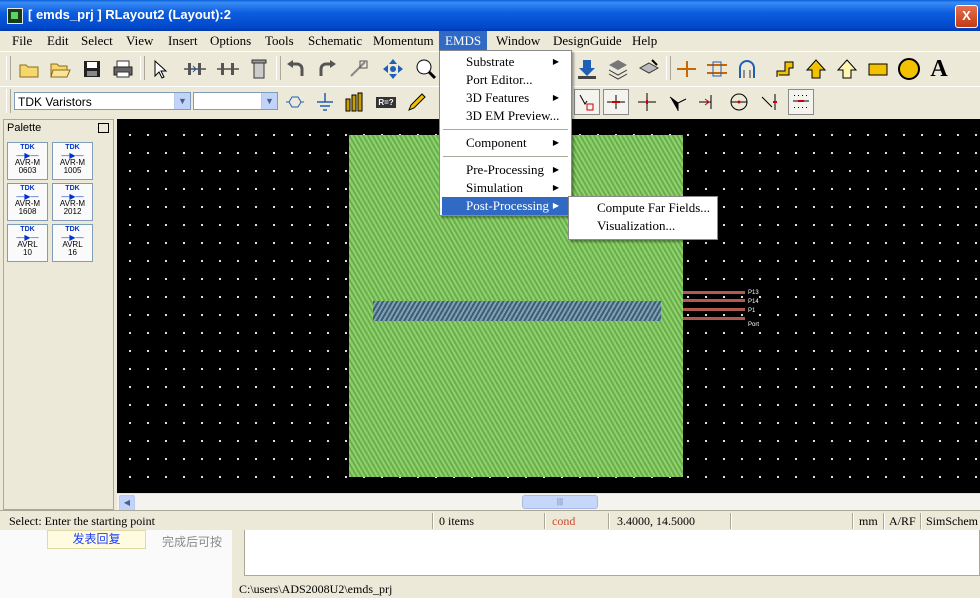 The height and width of the screenshot is (598, 980). What do you see at coordinates (123, 69) in the screenshot?
I see `print-icon` at bounding box center [123, 69].